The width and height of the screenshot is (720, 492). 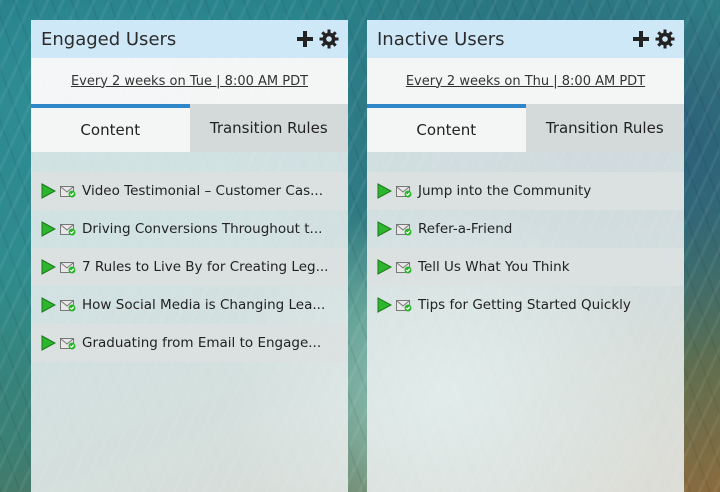 What do you see at coordinates (525, 229) in the screenshot?
I see `list-item: Refer-a-Friend` at bounding box center [525, 229].